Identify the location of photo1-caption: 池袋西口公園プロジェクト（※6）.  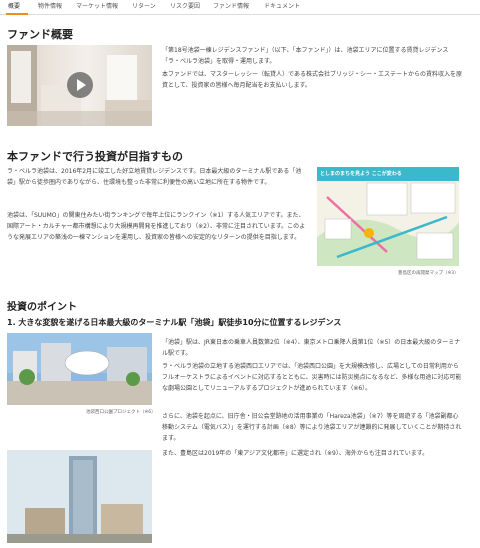
(121, 412).